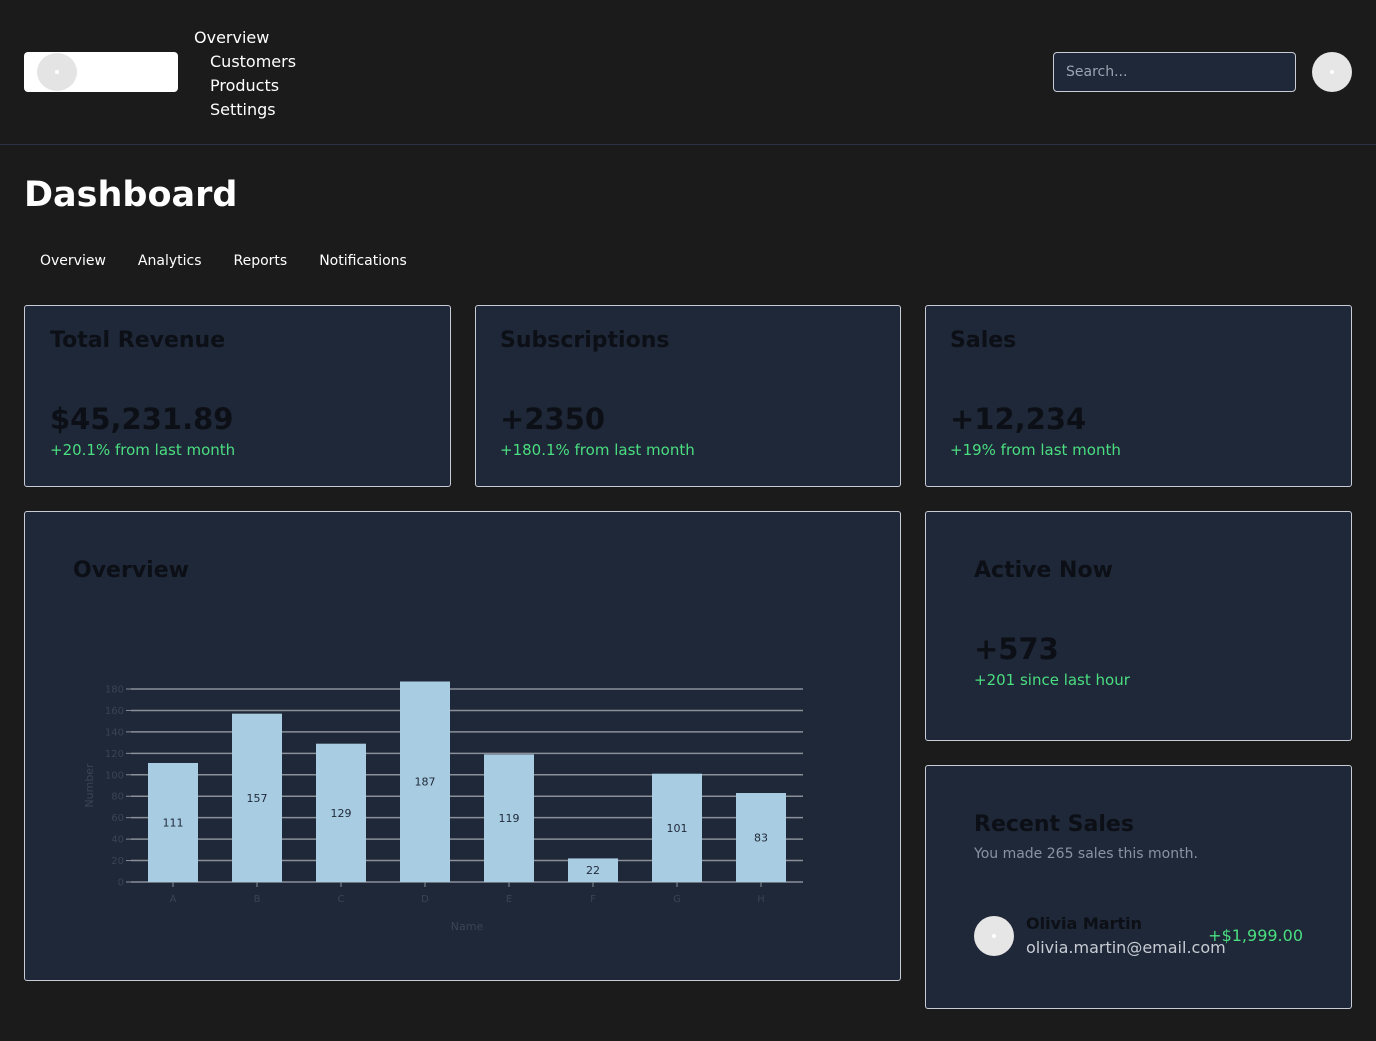  What do you see at coordinates (688, 72) in the screenshot?
I see `top-navigation-bar: Overview Customers Products Settings` at bounding box center [688, 72].